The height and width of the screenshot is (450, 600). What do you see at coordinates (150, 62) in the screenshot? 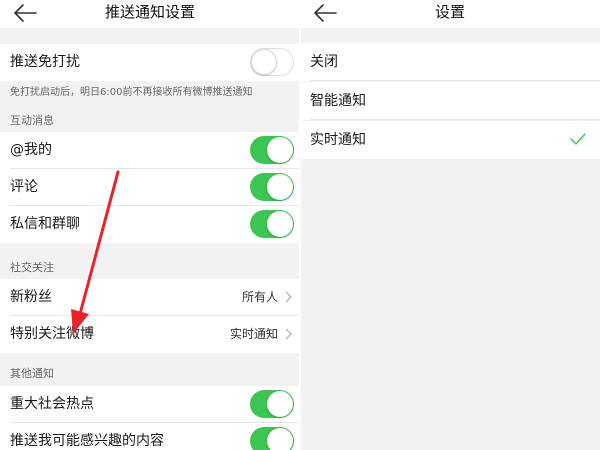
I see `dnd-row: 推送免打扰` at bounding box center [150, 62].